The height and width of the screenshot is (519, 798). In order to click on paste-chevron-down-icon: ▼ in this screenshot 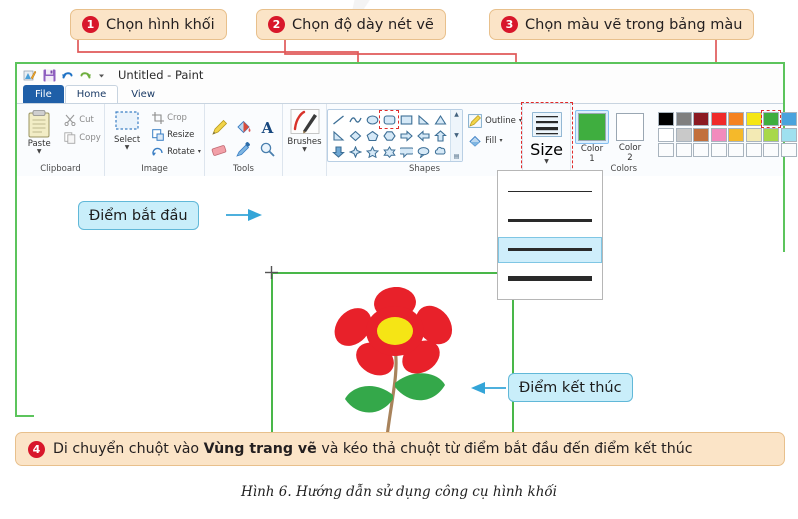, I will do `click(39, 152)`.